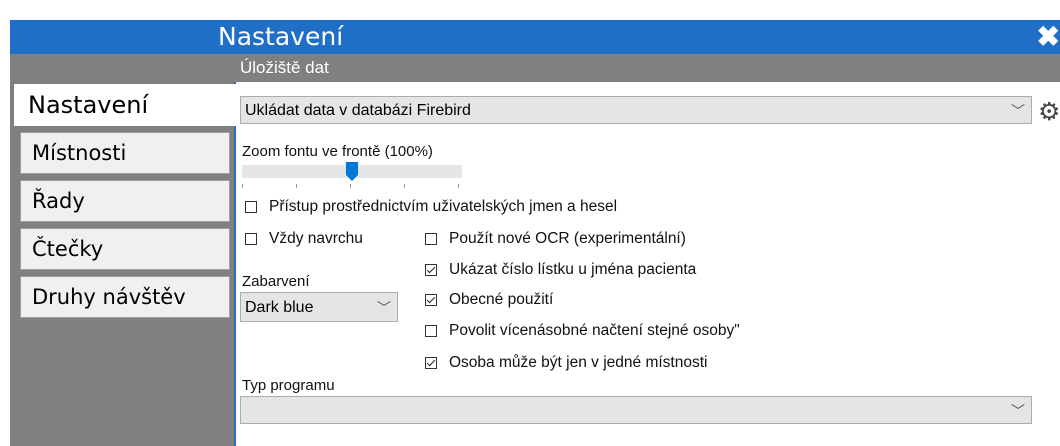  Describe the element at coordinates (125, 105) in the screenshot. I see `tab-nastaveni: Nastavení` at that location.